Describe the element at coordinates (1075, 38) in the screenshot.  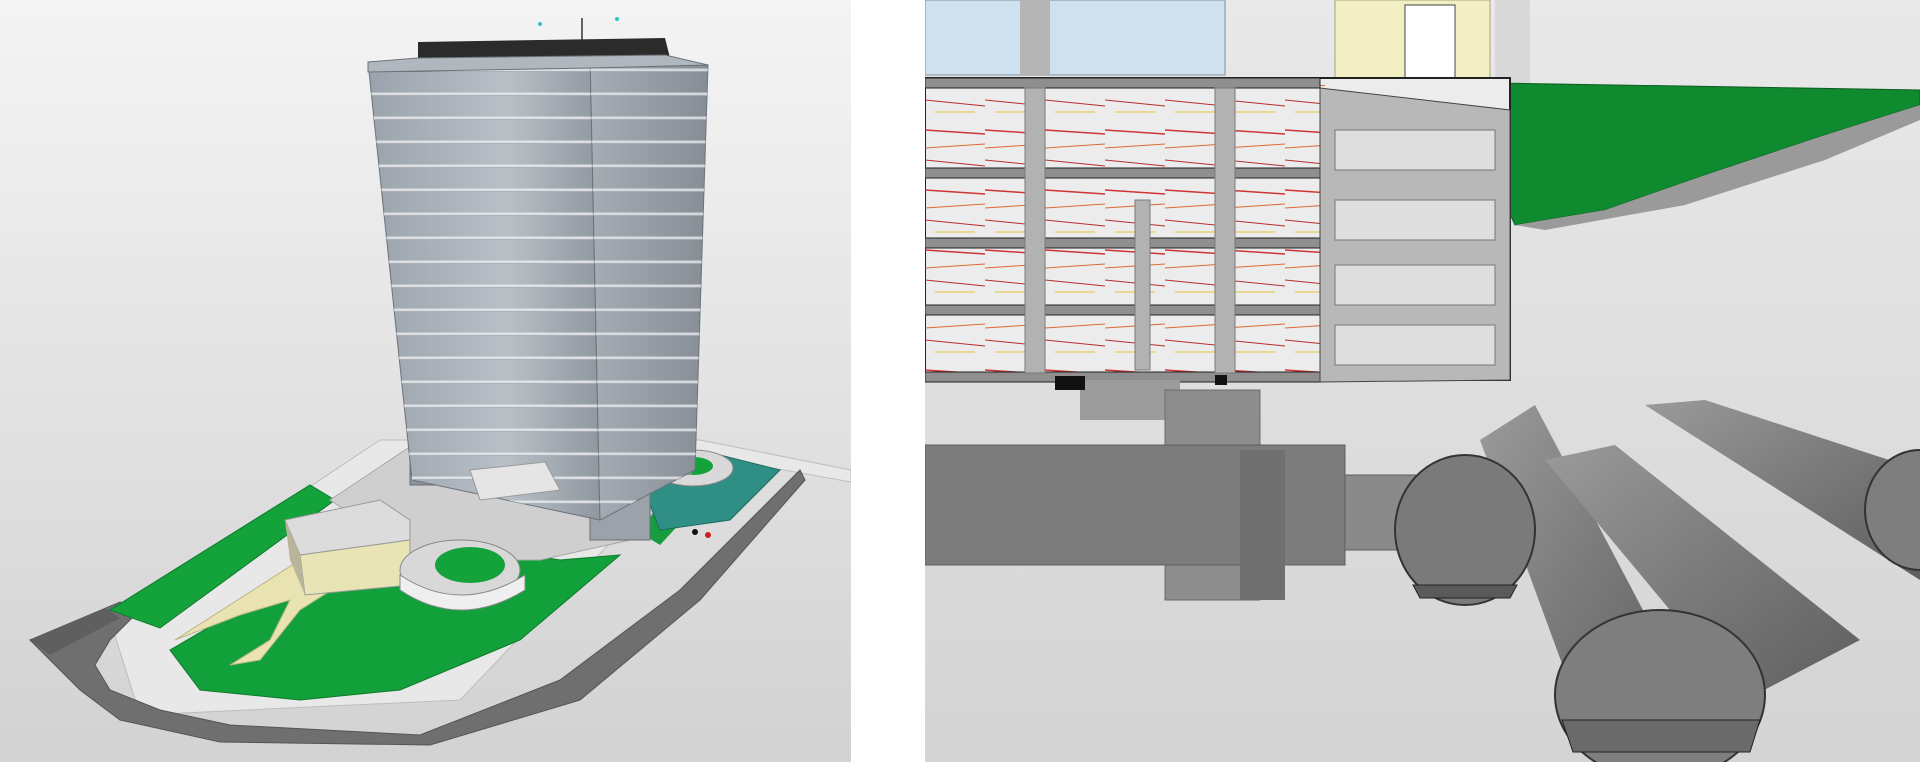
I see `upper-glass-block` at that location.